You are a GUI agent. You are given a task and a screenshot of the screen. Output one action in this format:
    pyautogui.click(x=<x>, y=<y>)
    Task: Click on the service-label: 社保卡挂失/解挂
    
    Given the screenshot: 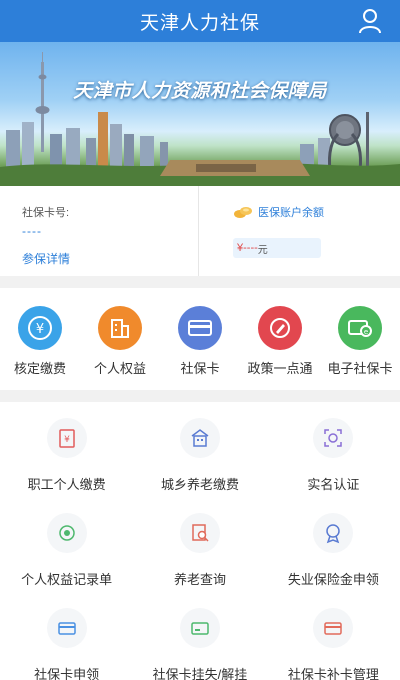 What is the action you would take?
    pyautogui.click(x=200, y=673)
    